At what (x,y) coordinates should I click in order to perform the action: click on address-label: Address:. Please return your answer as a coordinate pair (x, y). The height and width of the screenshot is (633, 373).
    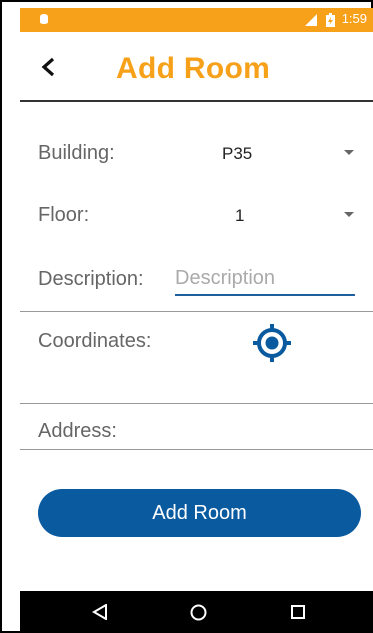
    Looking at the image, I should click on (77, 431).